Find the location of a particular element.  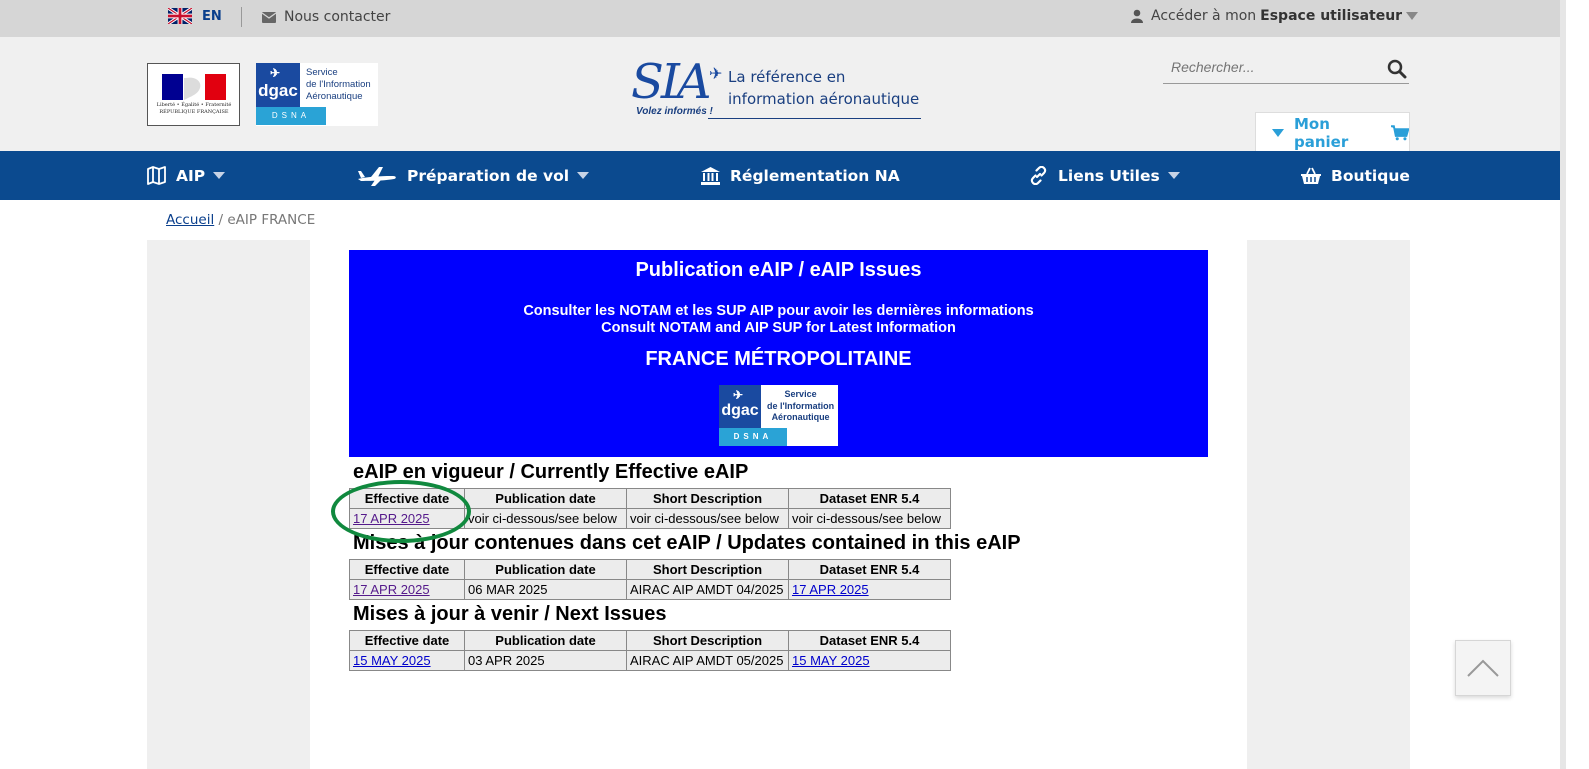

page-scrollbar is located at coordinates (1563, 384).